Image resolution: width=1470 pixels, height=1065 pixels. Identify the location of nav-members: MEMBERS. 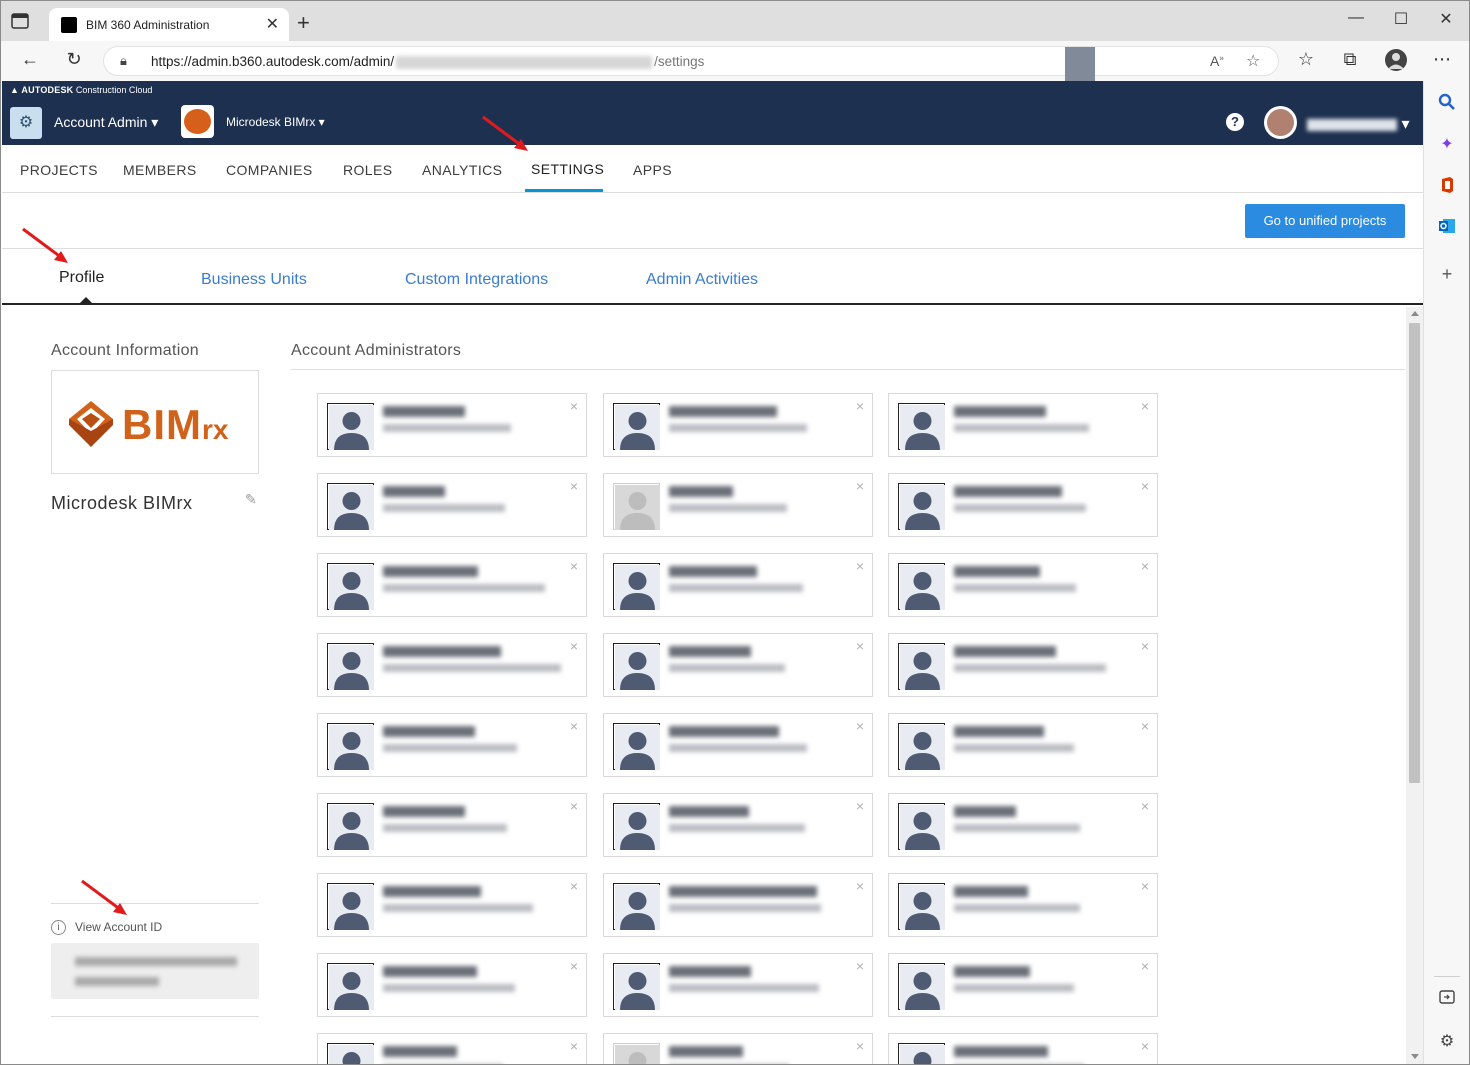
(160, 170).